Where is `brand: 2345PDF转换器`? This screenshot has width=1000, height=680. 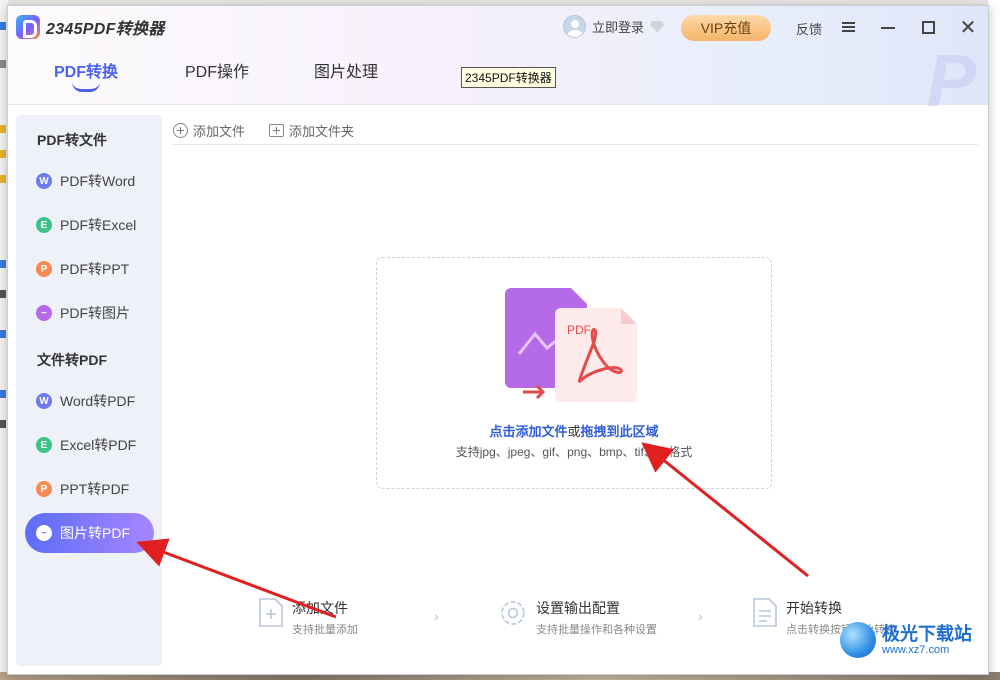
brand: 2345PDF转换器 is located at coordinates (90, 27).